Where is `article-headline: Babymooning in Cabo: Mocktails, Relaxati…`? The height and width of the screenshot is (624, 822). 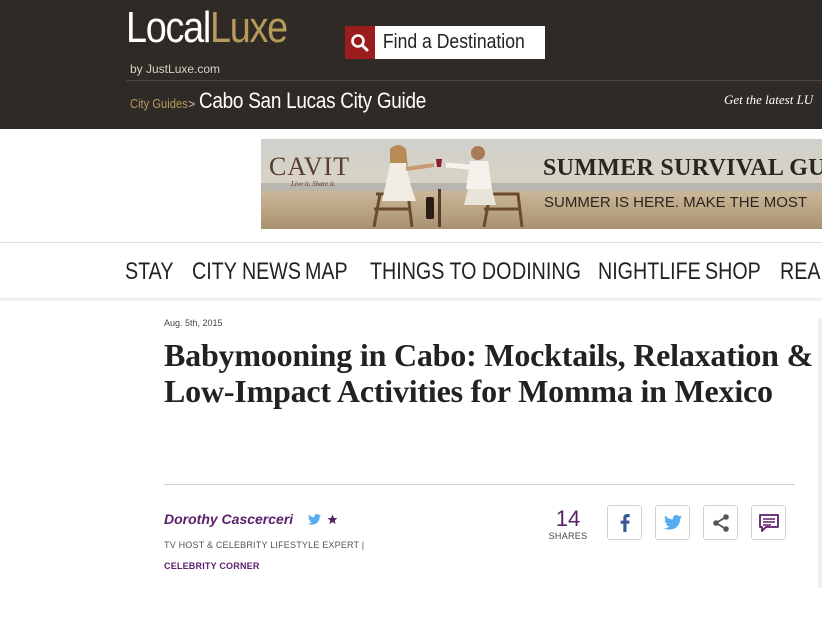 article-headline: Babymooning in Cabo: Mocktails, Relaxati… is located at coordinates (489, 373).